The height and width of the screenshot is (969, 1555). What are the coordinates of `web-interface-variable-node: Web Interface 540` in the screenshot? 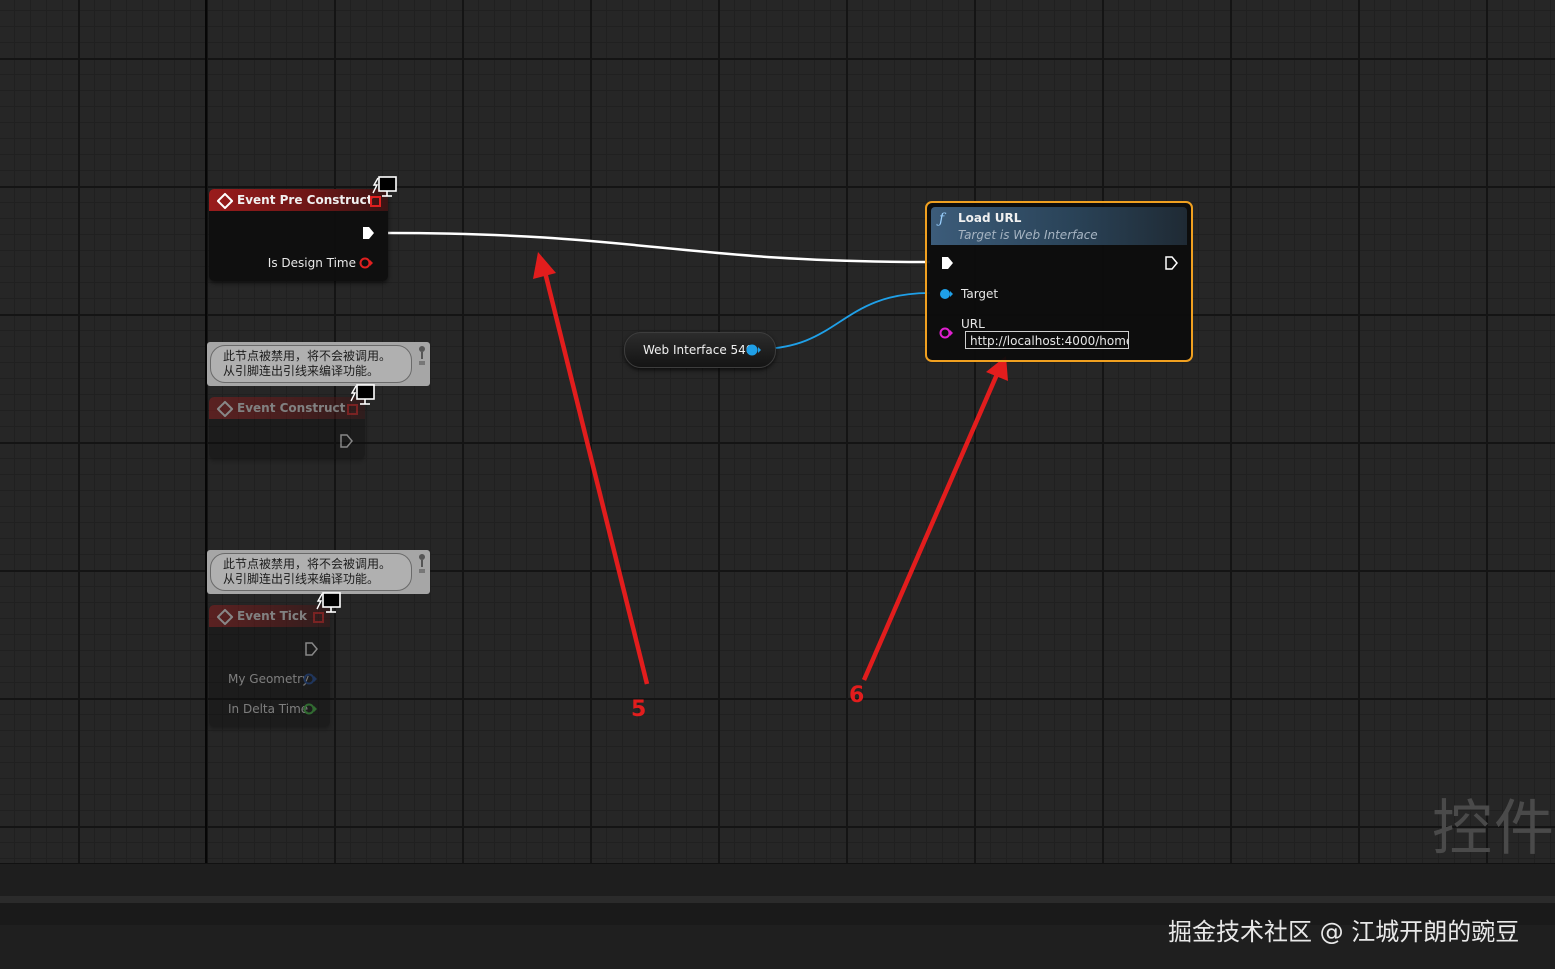 It's located at (700, 350).